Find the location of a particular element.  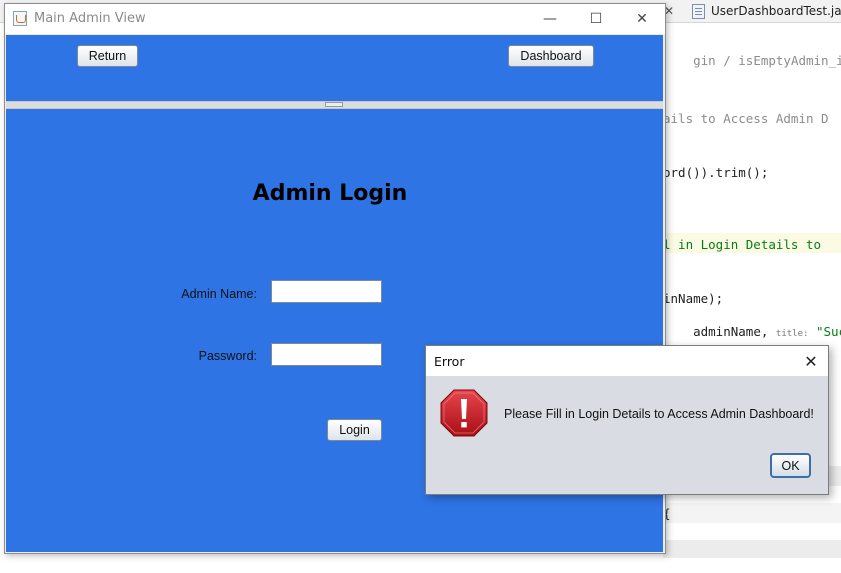

dialog-titlebar: Error ✕ is located at coordinates (627, 361).